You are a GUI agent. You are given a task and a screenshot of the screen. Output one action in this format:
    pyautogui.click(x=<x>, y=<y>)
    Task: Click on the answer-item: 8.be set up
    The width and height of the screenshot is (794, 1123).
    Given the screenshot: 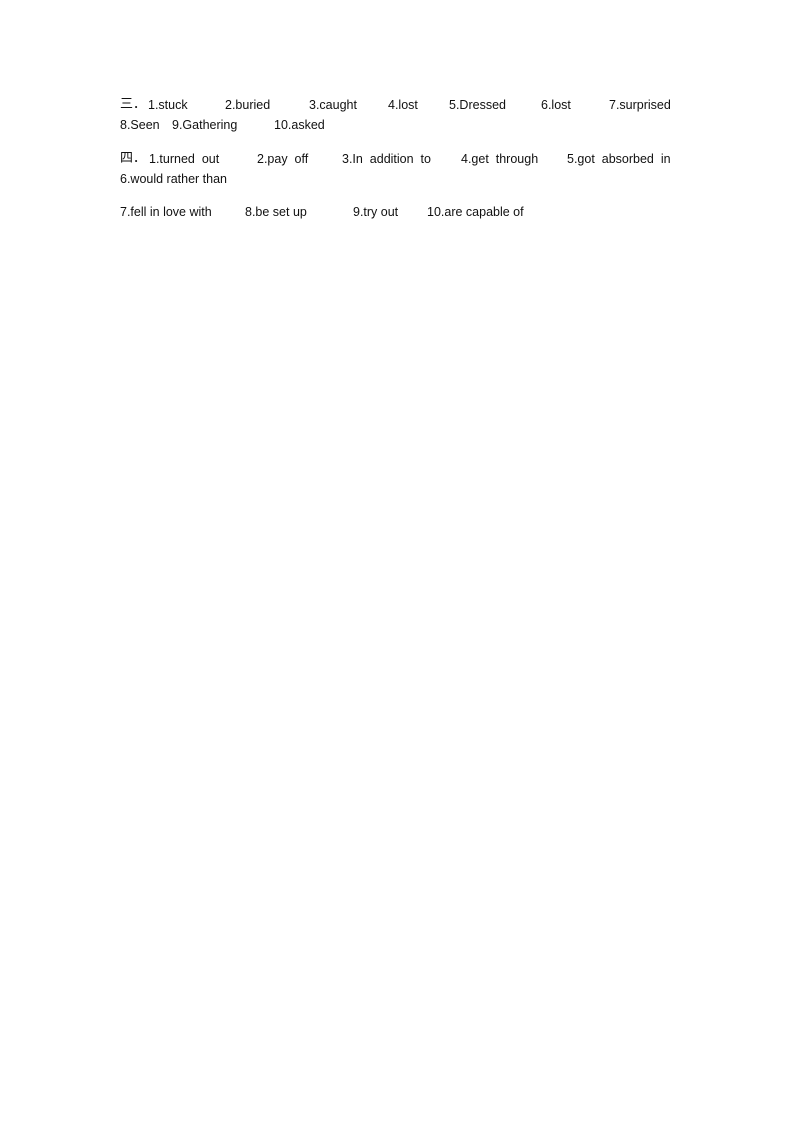 What is the action you would take?
    pyautogui.click(x=276, y=212)
    